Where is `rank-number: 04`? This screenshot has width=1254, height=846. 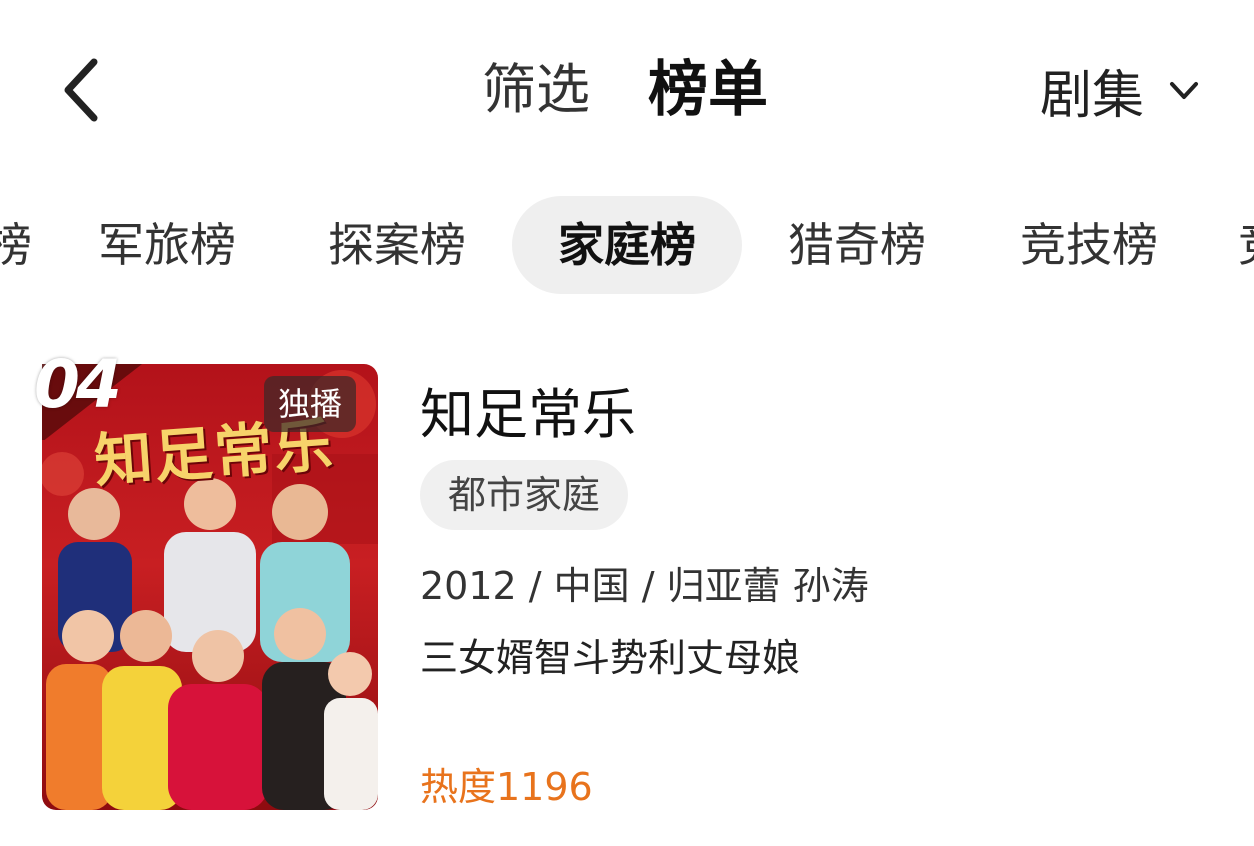
rank-number: 04 is located at coordinates (78, 384).